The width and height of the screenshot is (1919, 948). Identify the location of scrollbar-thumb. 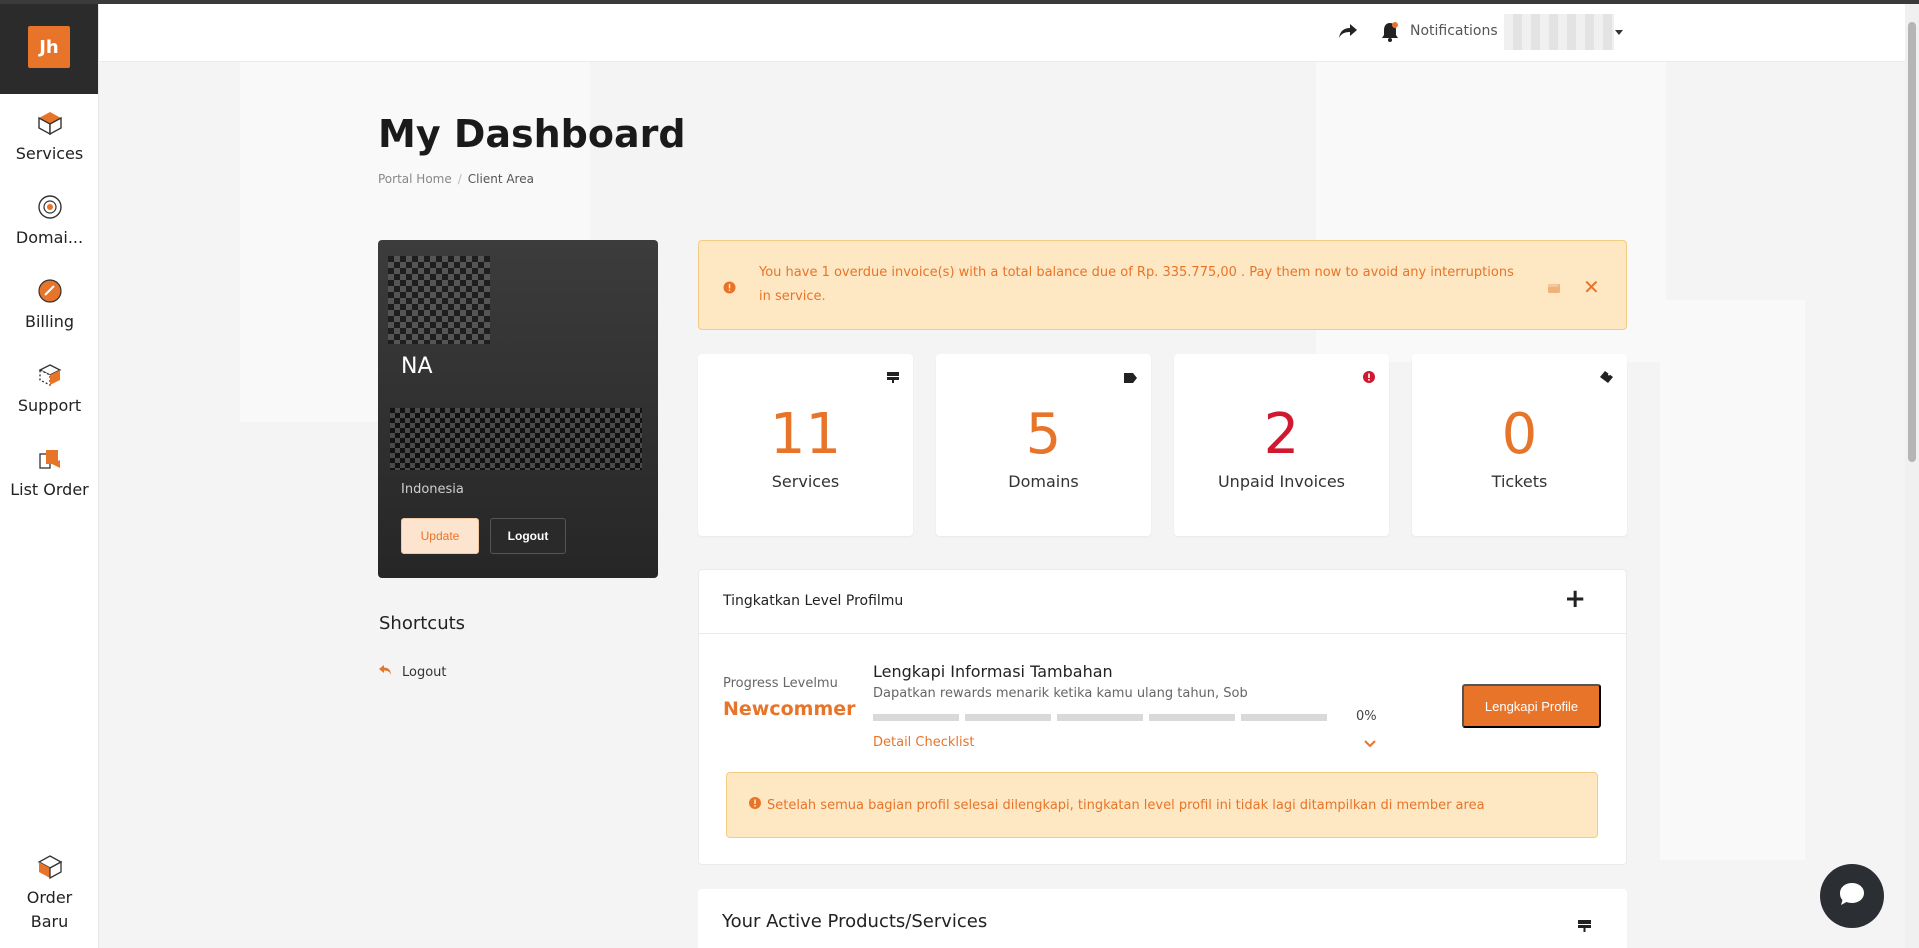
(1912, 242).